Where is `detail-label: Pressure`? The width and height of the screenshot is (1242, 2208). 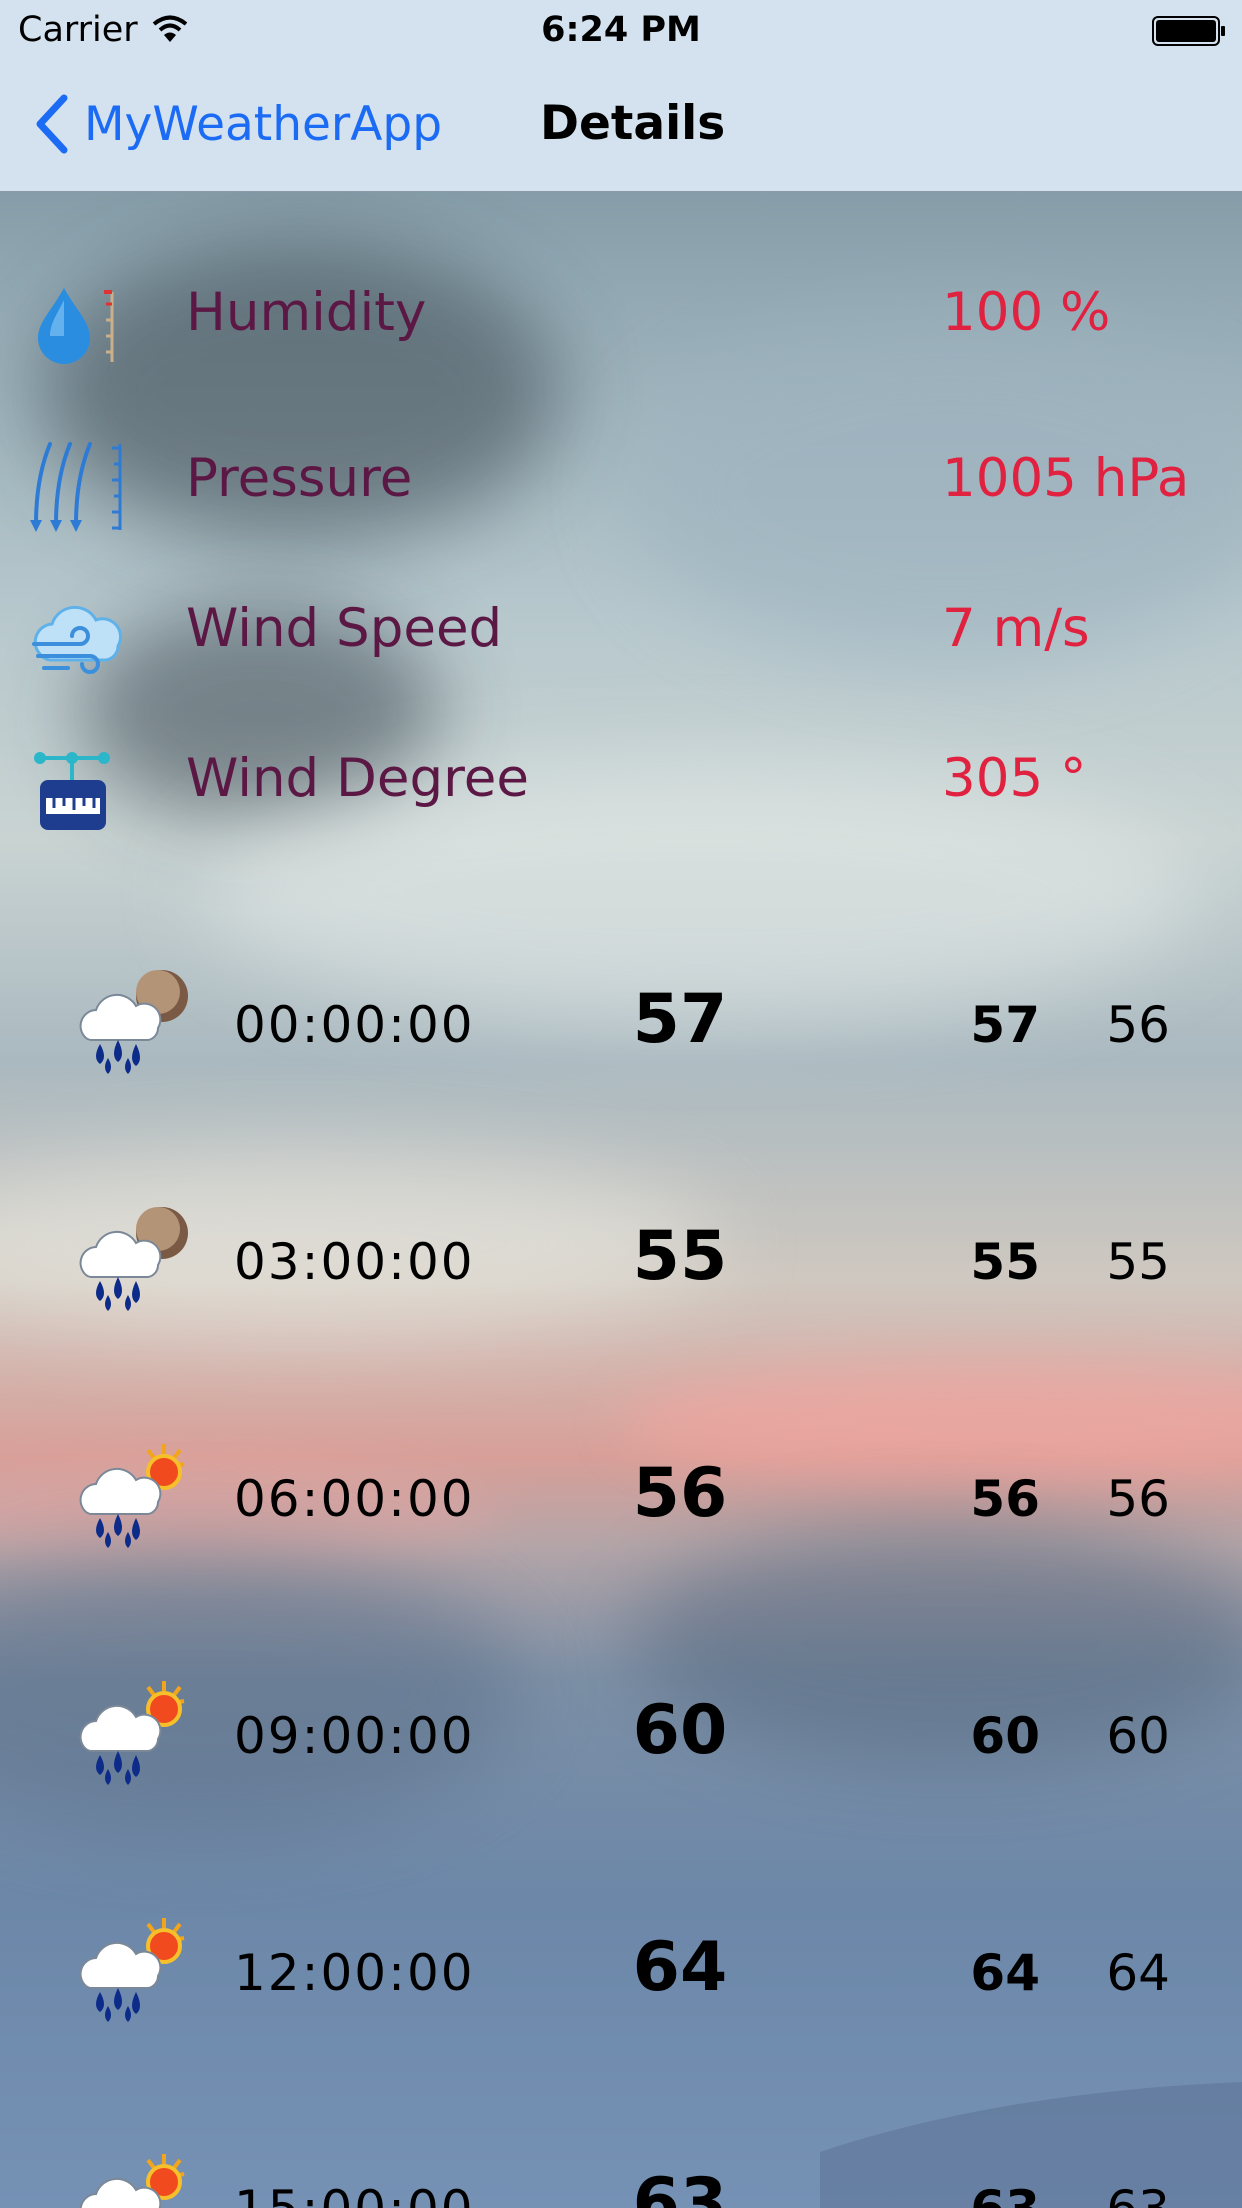 detail-label: Pressure is located at coordinates (299, 478).